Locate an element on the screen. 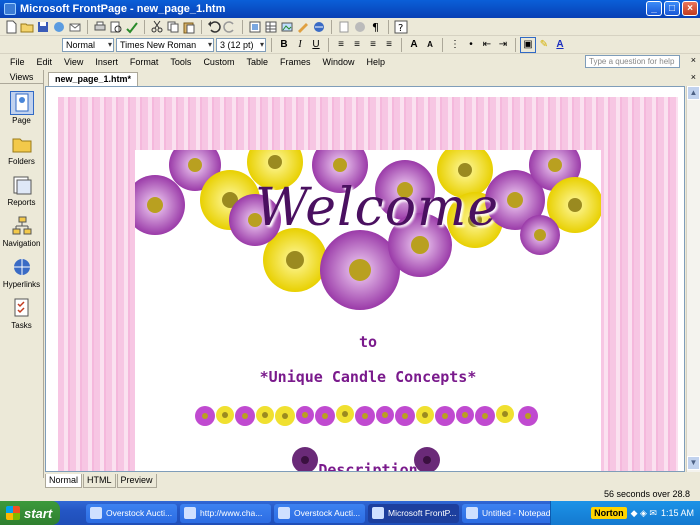 The height and width of the screenshot is (525, 700). bullets-icon: • is located at coordinates (471, 45).